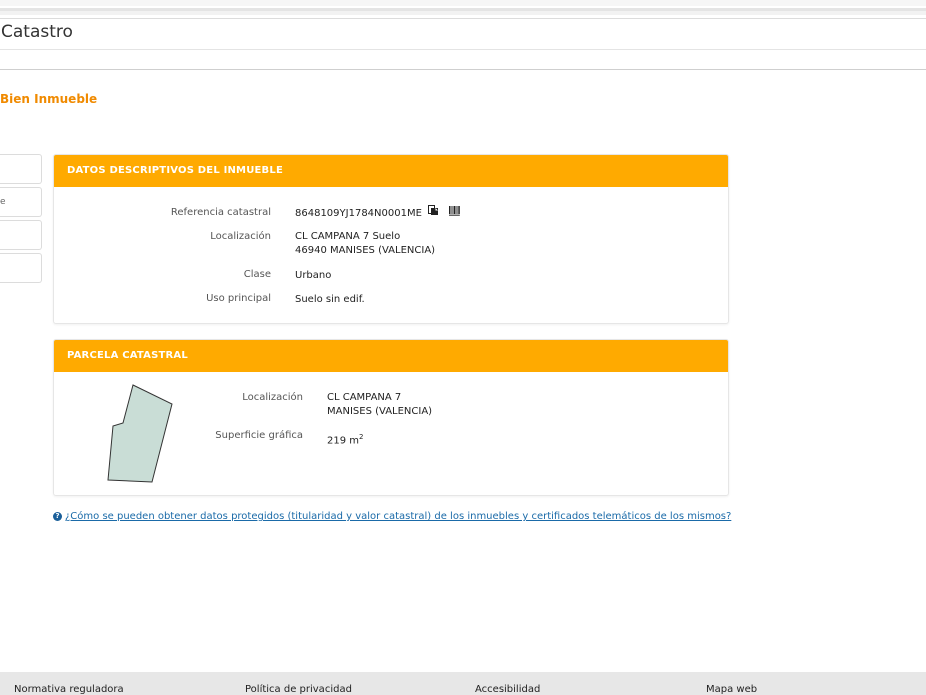 This screenshot has height=695, width=926. Describe the element at coordinates (57, 516) in the screenshot. I see `question-icon: ?` at that location.